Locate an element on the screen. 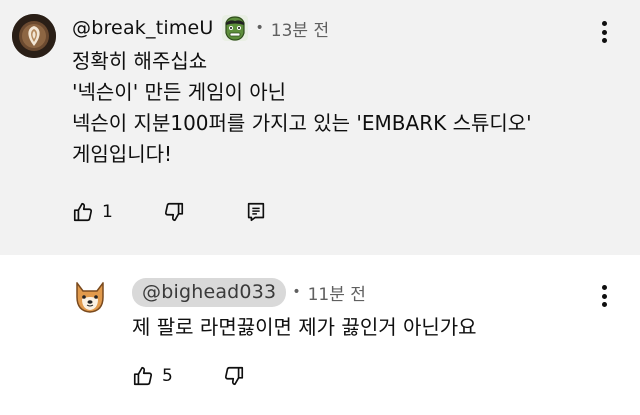 The image size is (640, 415). comment-header: @bighead033 • 11분 전 is located at coordinates (249, 292).